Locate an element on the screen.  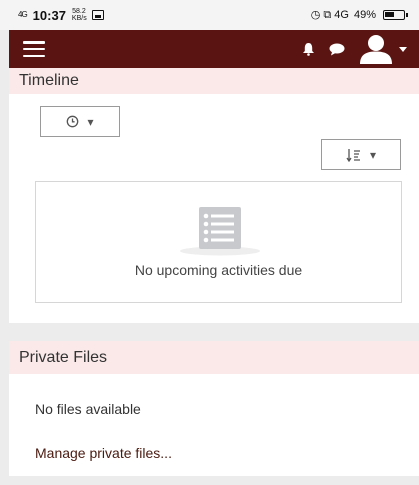
battery-percent: 49% is located at coordinates (364, 15).